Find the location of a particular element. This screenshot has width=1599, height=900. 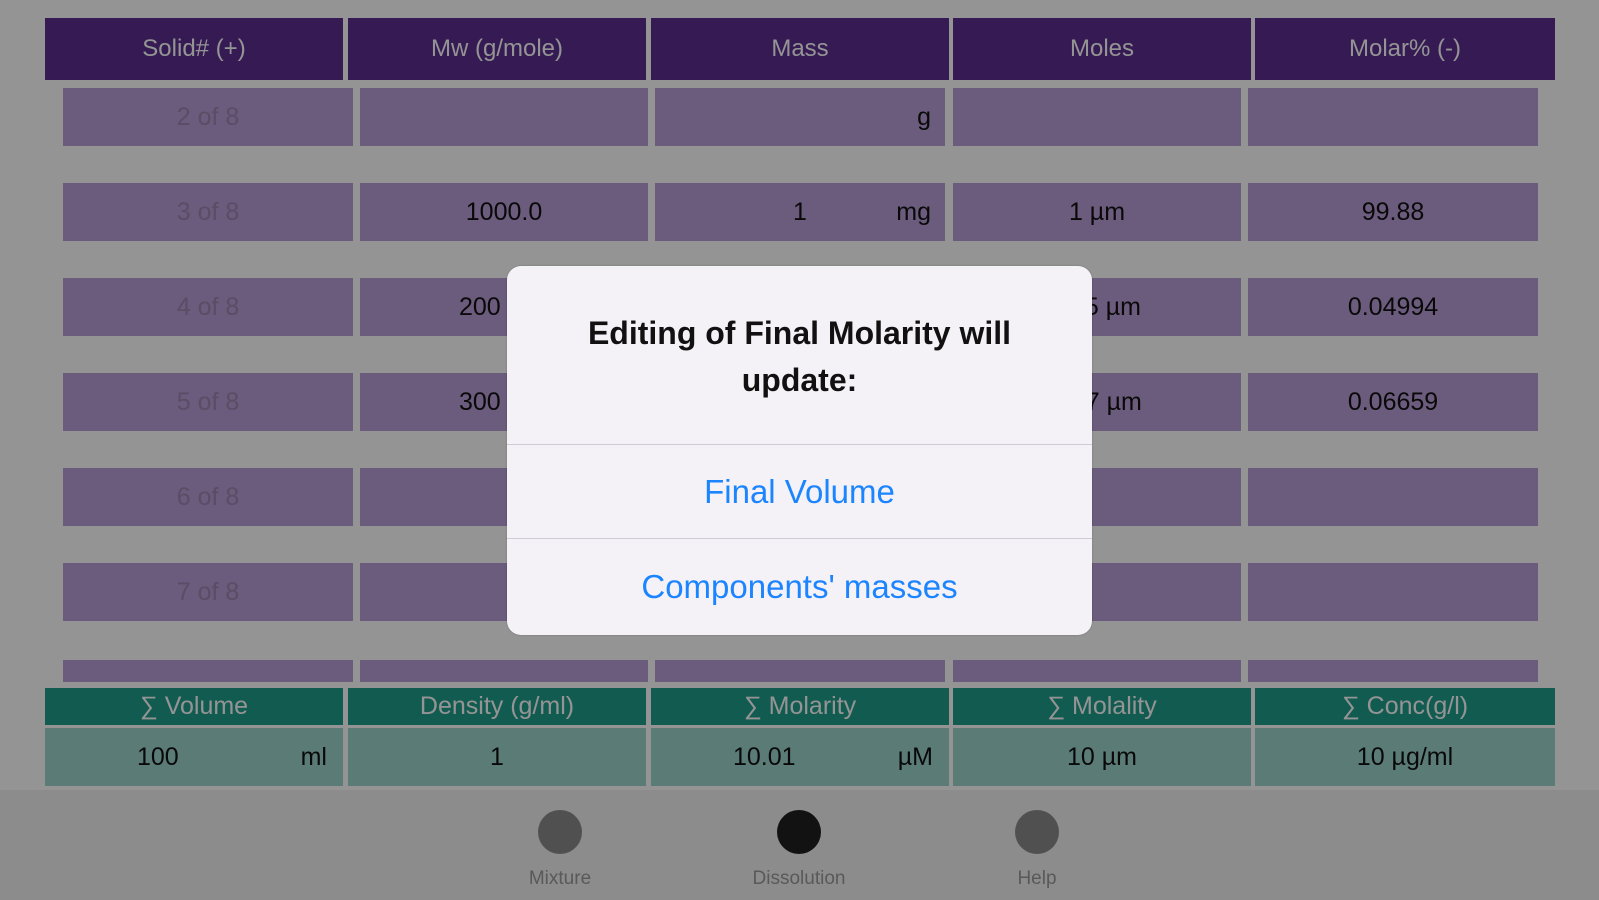

alert-title: Editing of Final Molarity will update: is located at coordinates (799, 356).